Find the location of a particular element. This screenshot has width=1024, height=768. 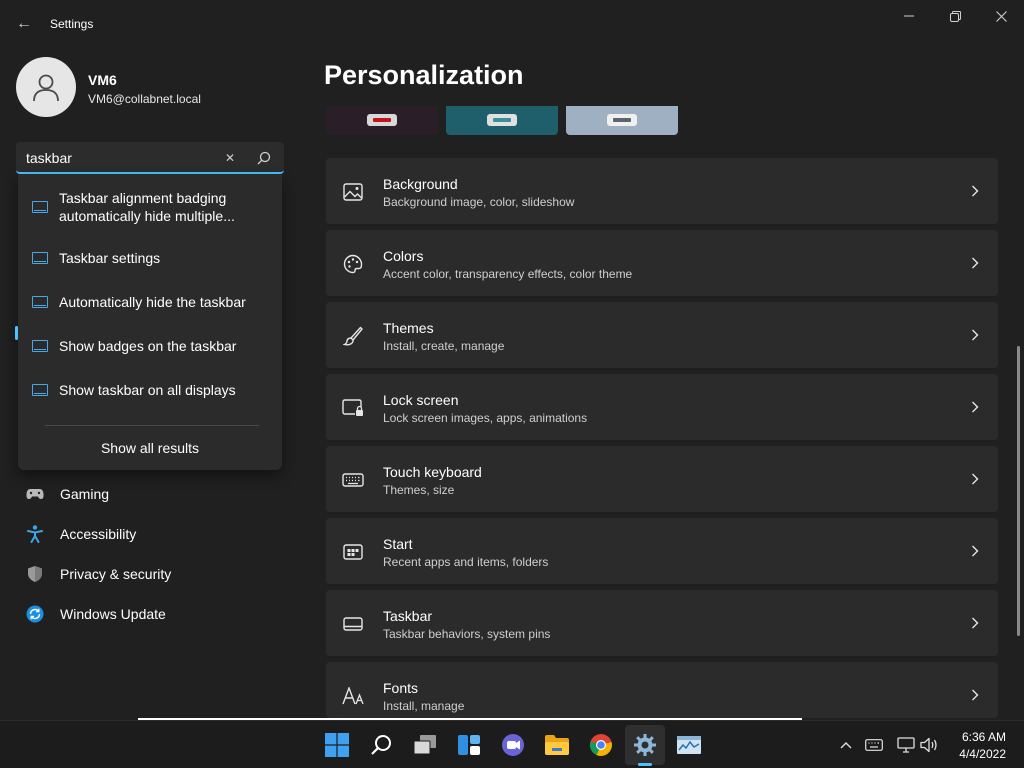

card-subtitle: Recent apps and items, folders is located at coordinates (466, 562).